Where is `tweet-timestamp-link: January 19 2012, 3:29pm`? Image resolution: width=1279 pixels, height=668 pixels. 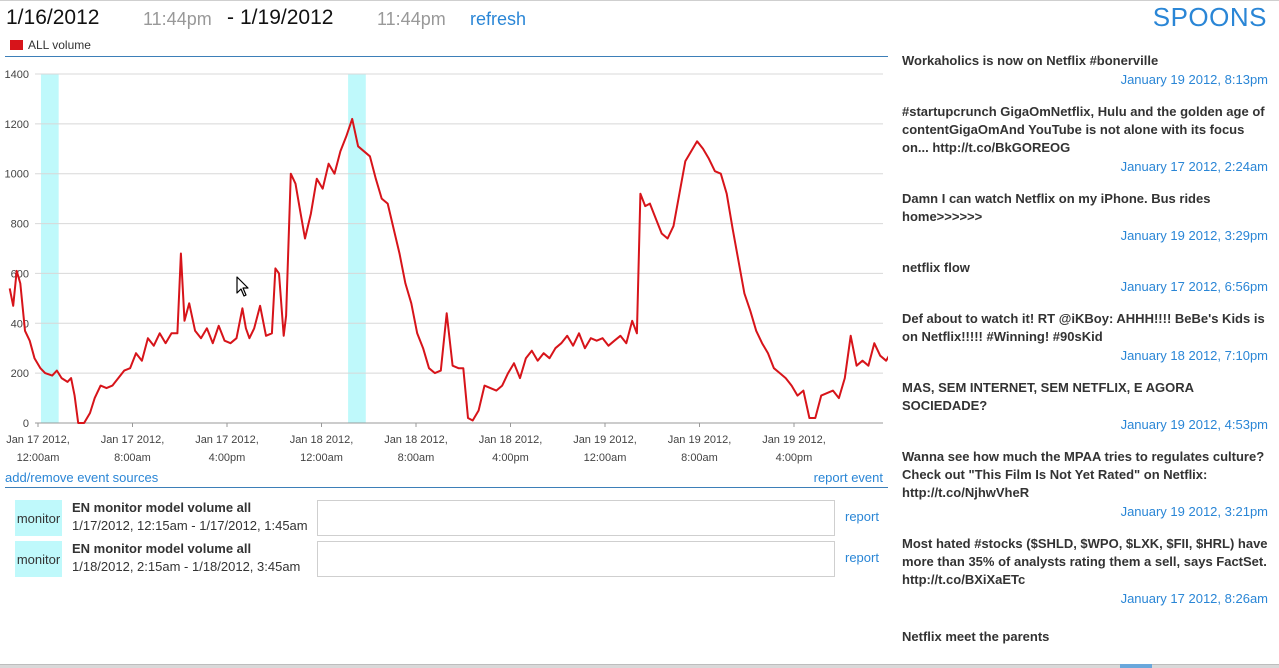
tweet-timestamp-link: January 19 2012, 3:29pm is located at coordinates (1086, 236).